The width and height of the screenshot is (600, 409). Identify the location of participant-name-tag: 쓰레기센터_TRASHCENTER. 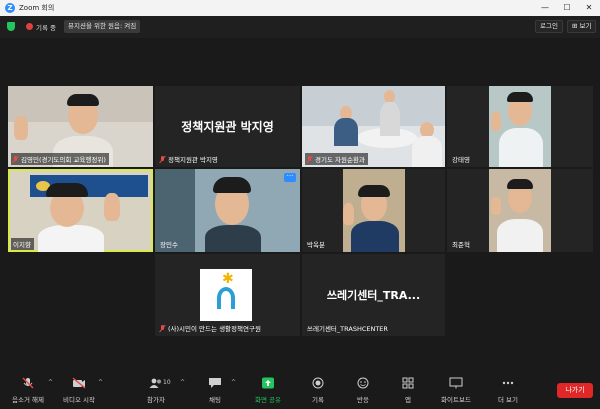
(347, 329).